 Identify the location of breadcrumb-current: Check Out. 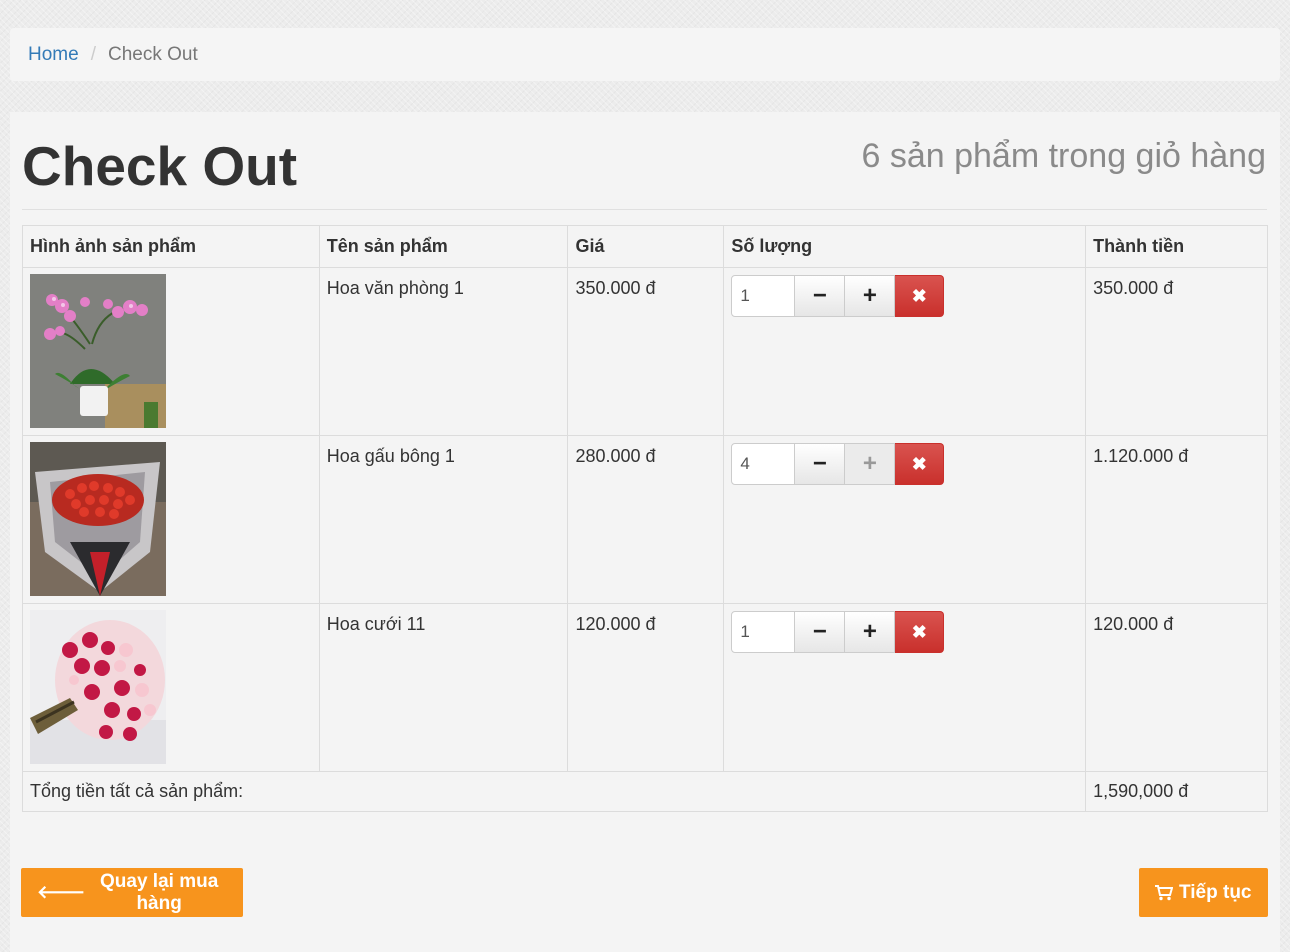
(152, 54).